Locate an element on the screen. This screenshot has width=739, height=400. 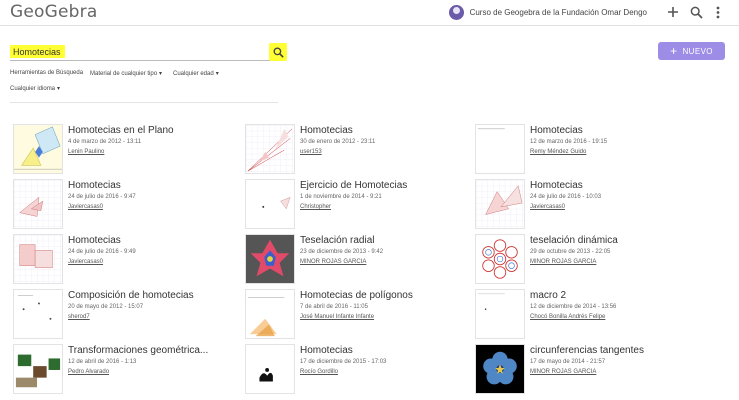
search-button is located at coordinates (278, 52).